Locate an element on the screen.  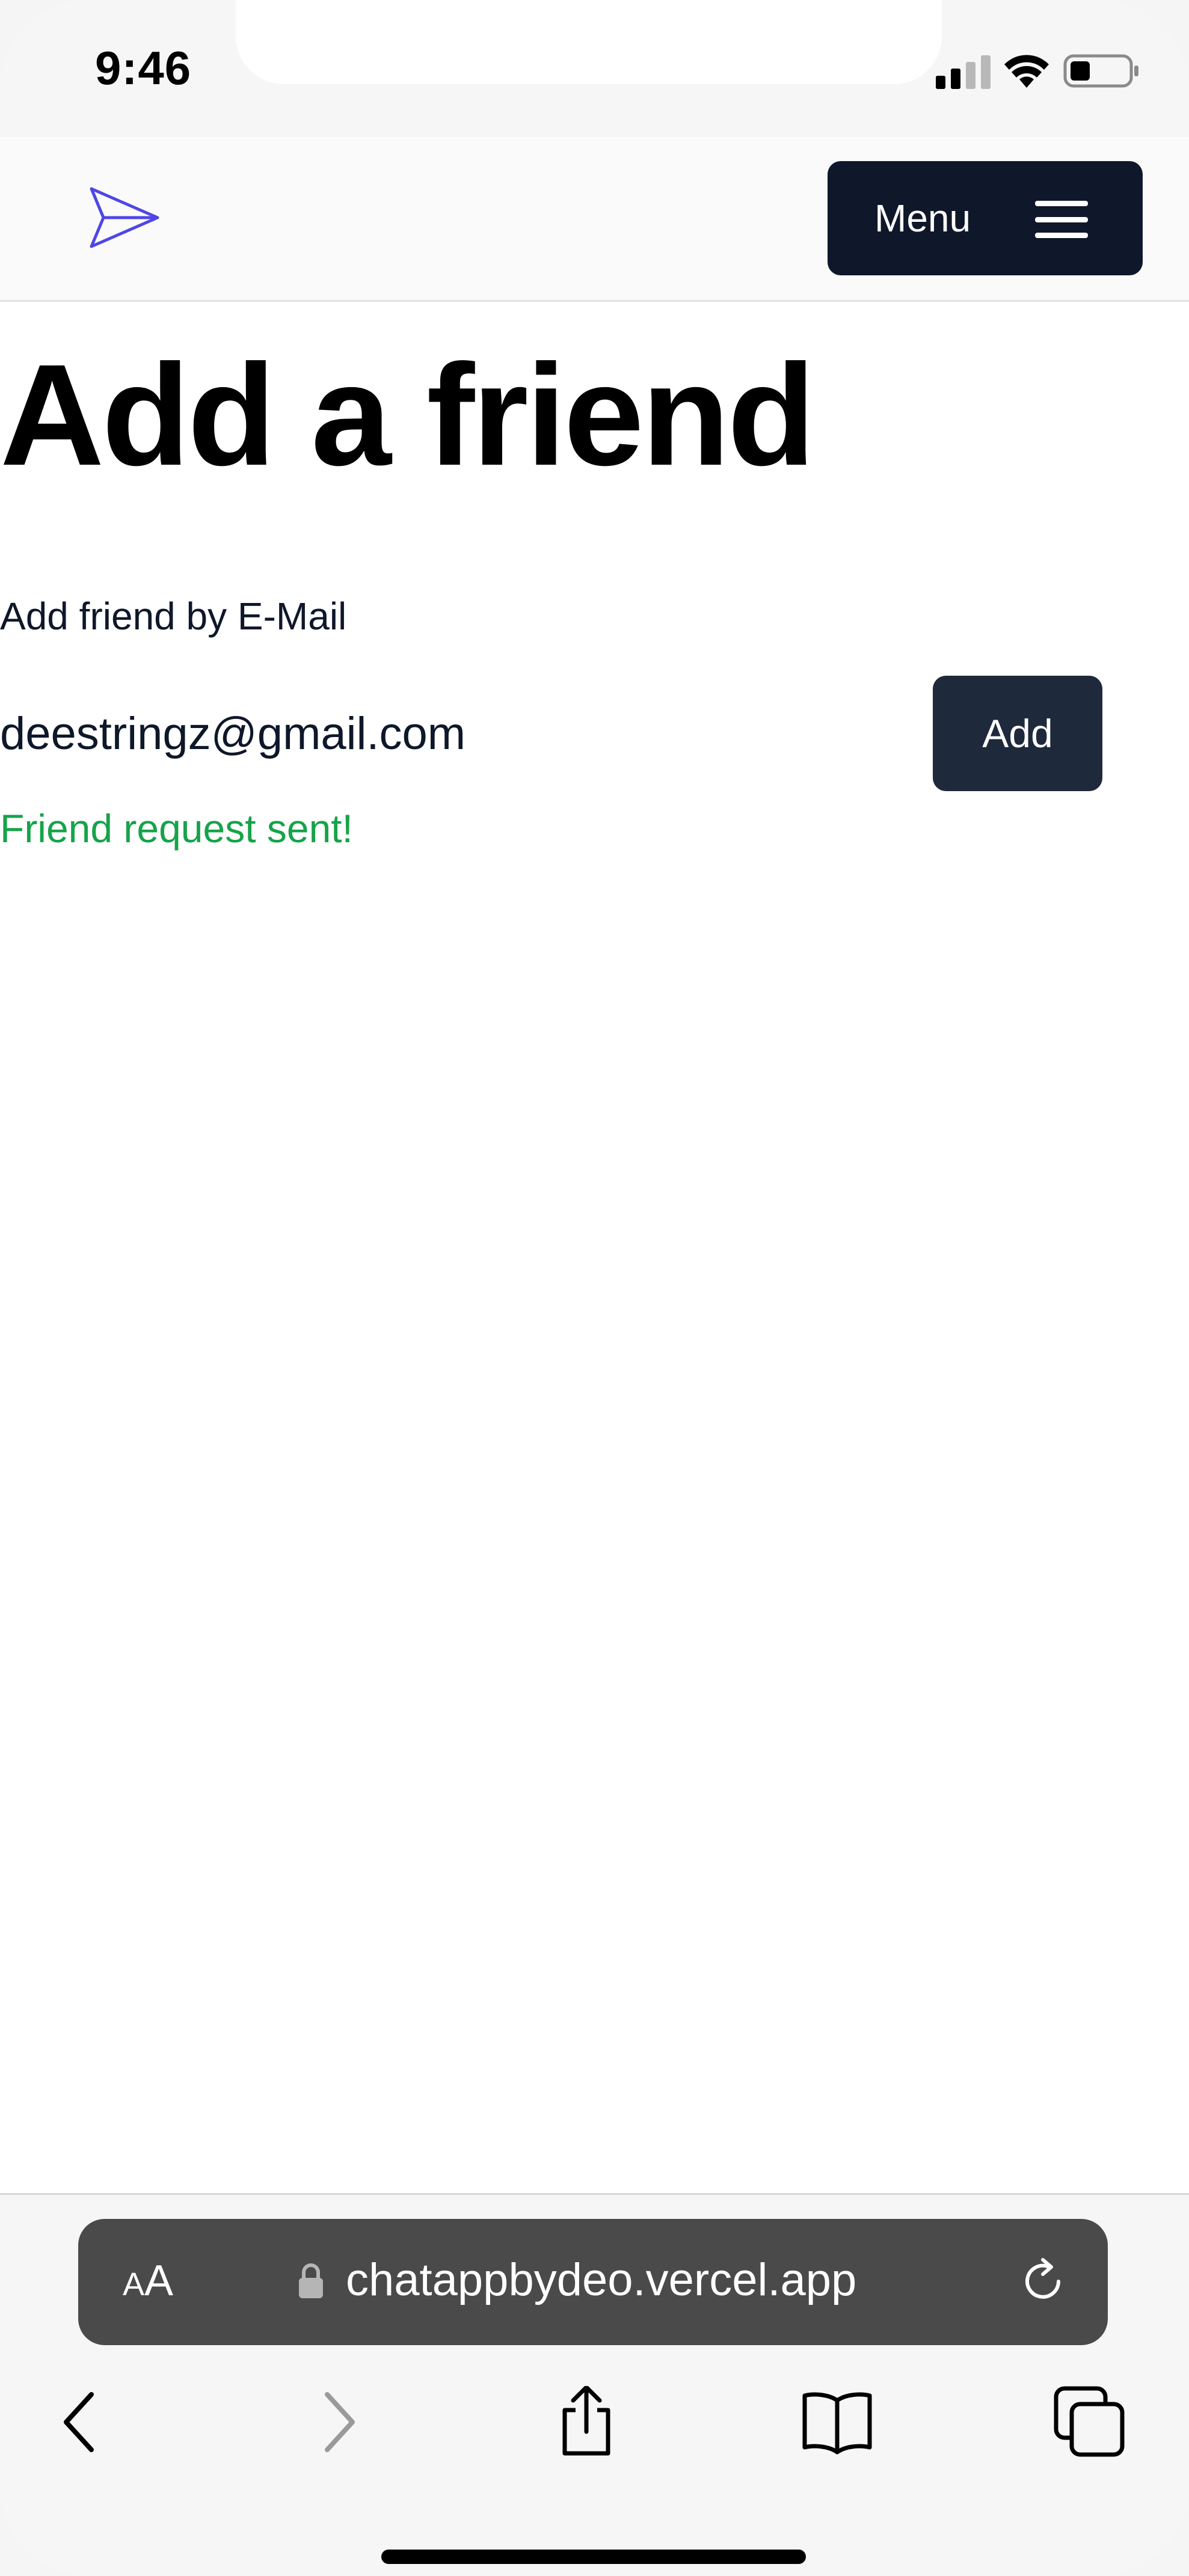
hamburger-icon is located at coordinates (1061, 219).